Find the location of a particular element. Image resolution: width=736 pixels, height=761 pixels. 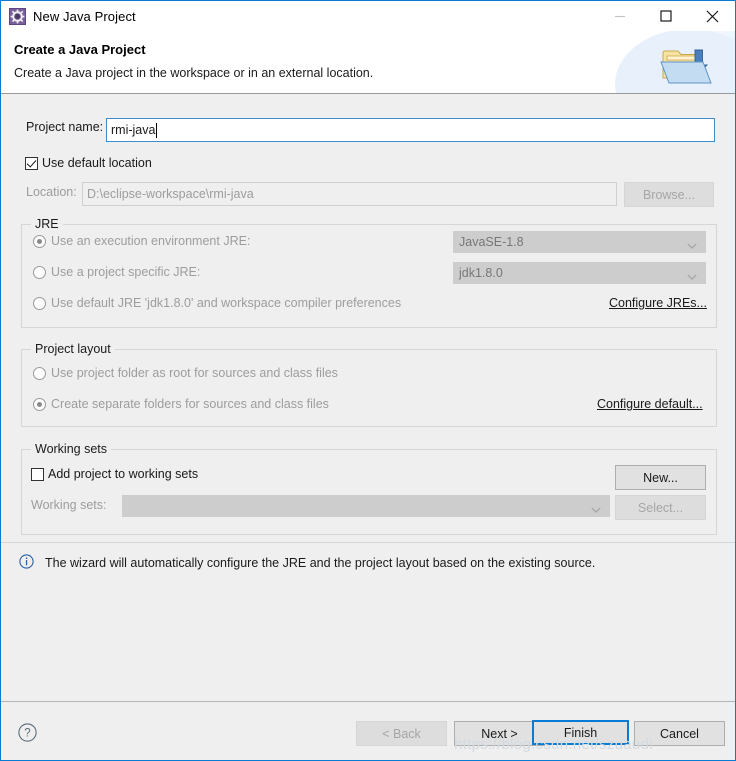

working-sets-row: Working sets: is located at coordinates (69, 505).